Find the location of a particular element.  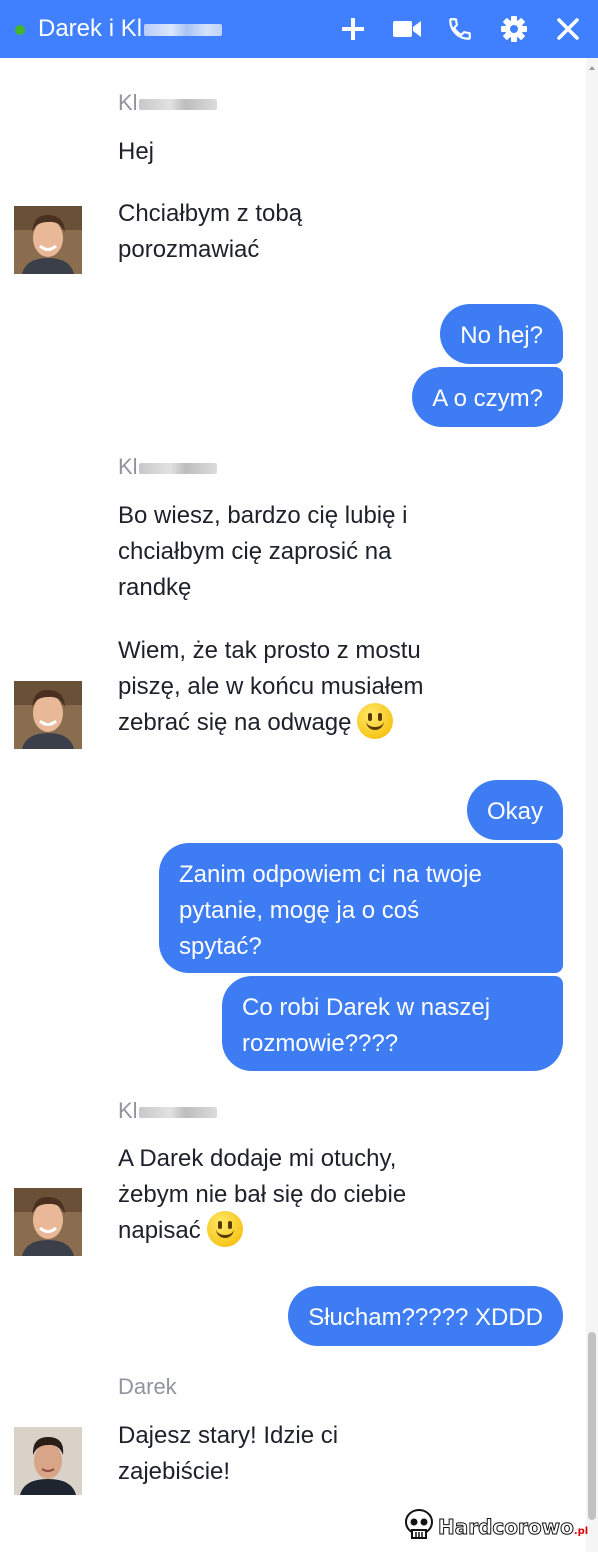

video-icon is located at coordinates (407, 29).